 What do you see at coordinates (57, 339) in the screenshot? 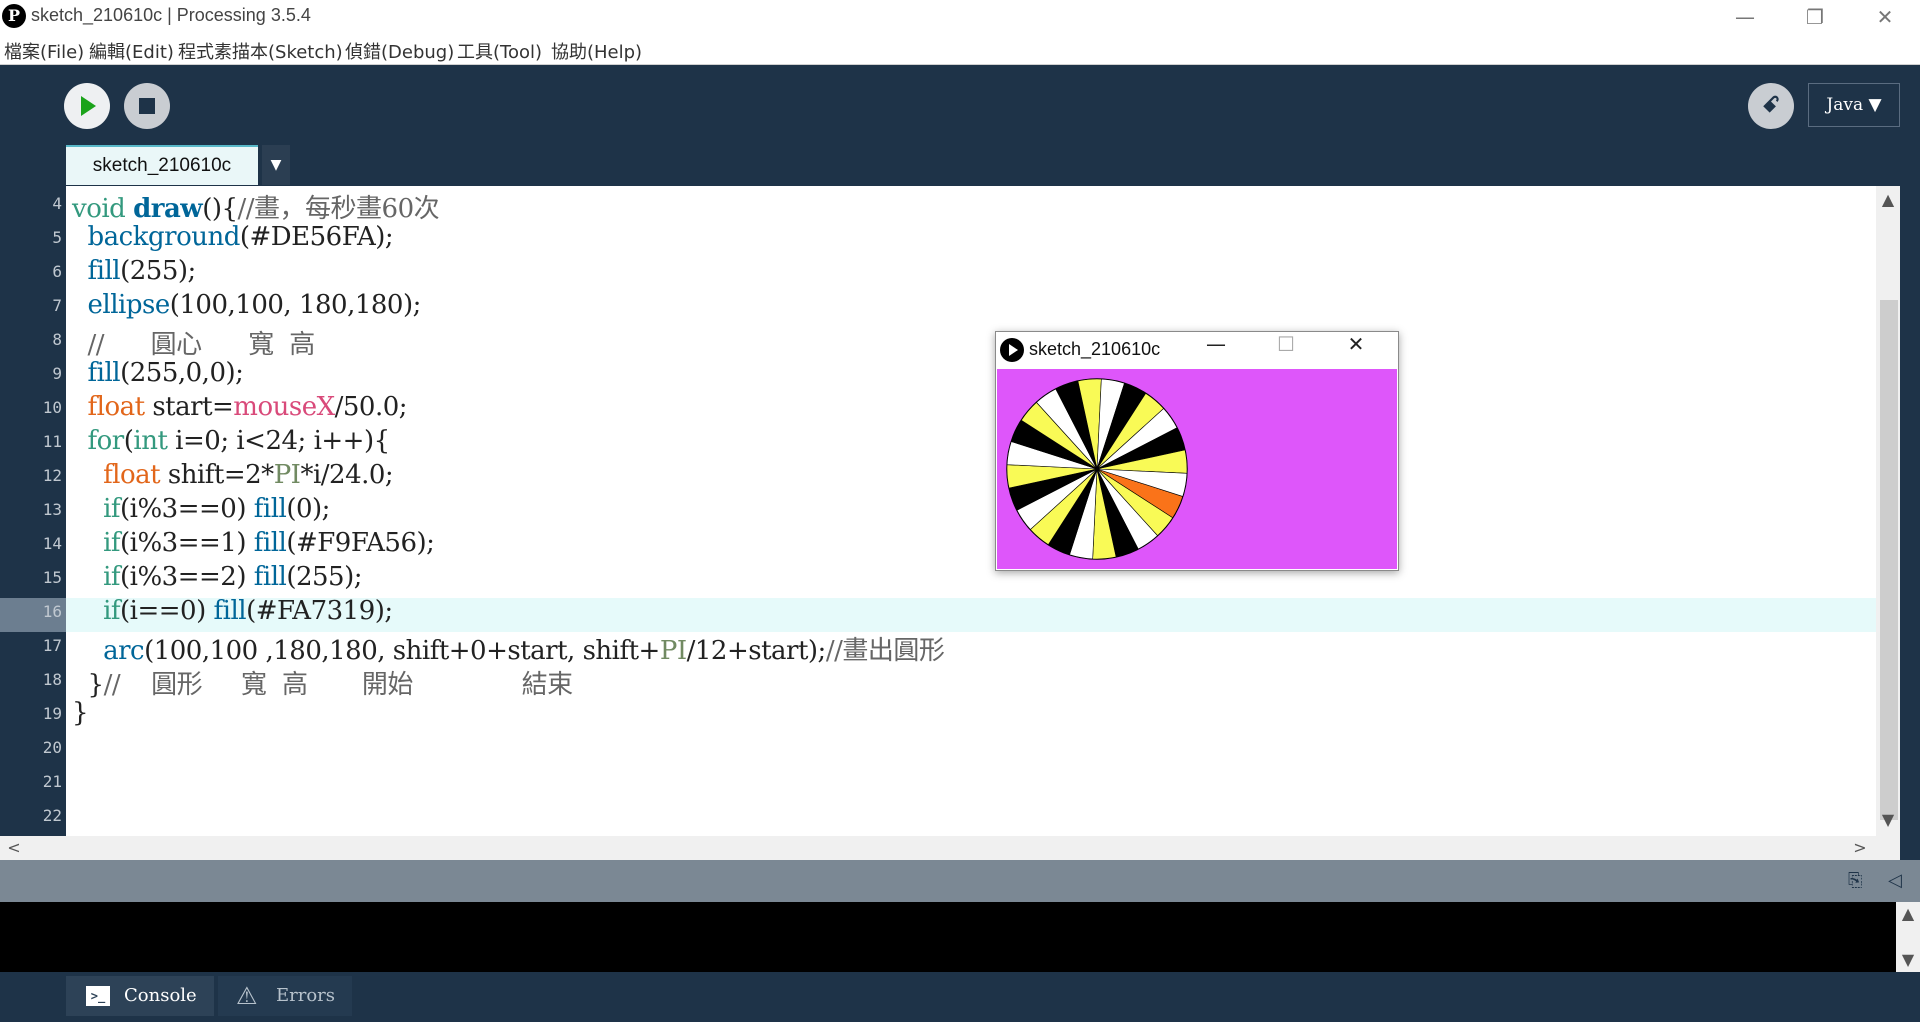
I see `line-number: 8` at bounding box center [57, 339].